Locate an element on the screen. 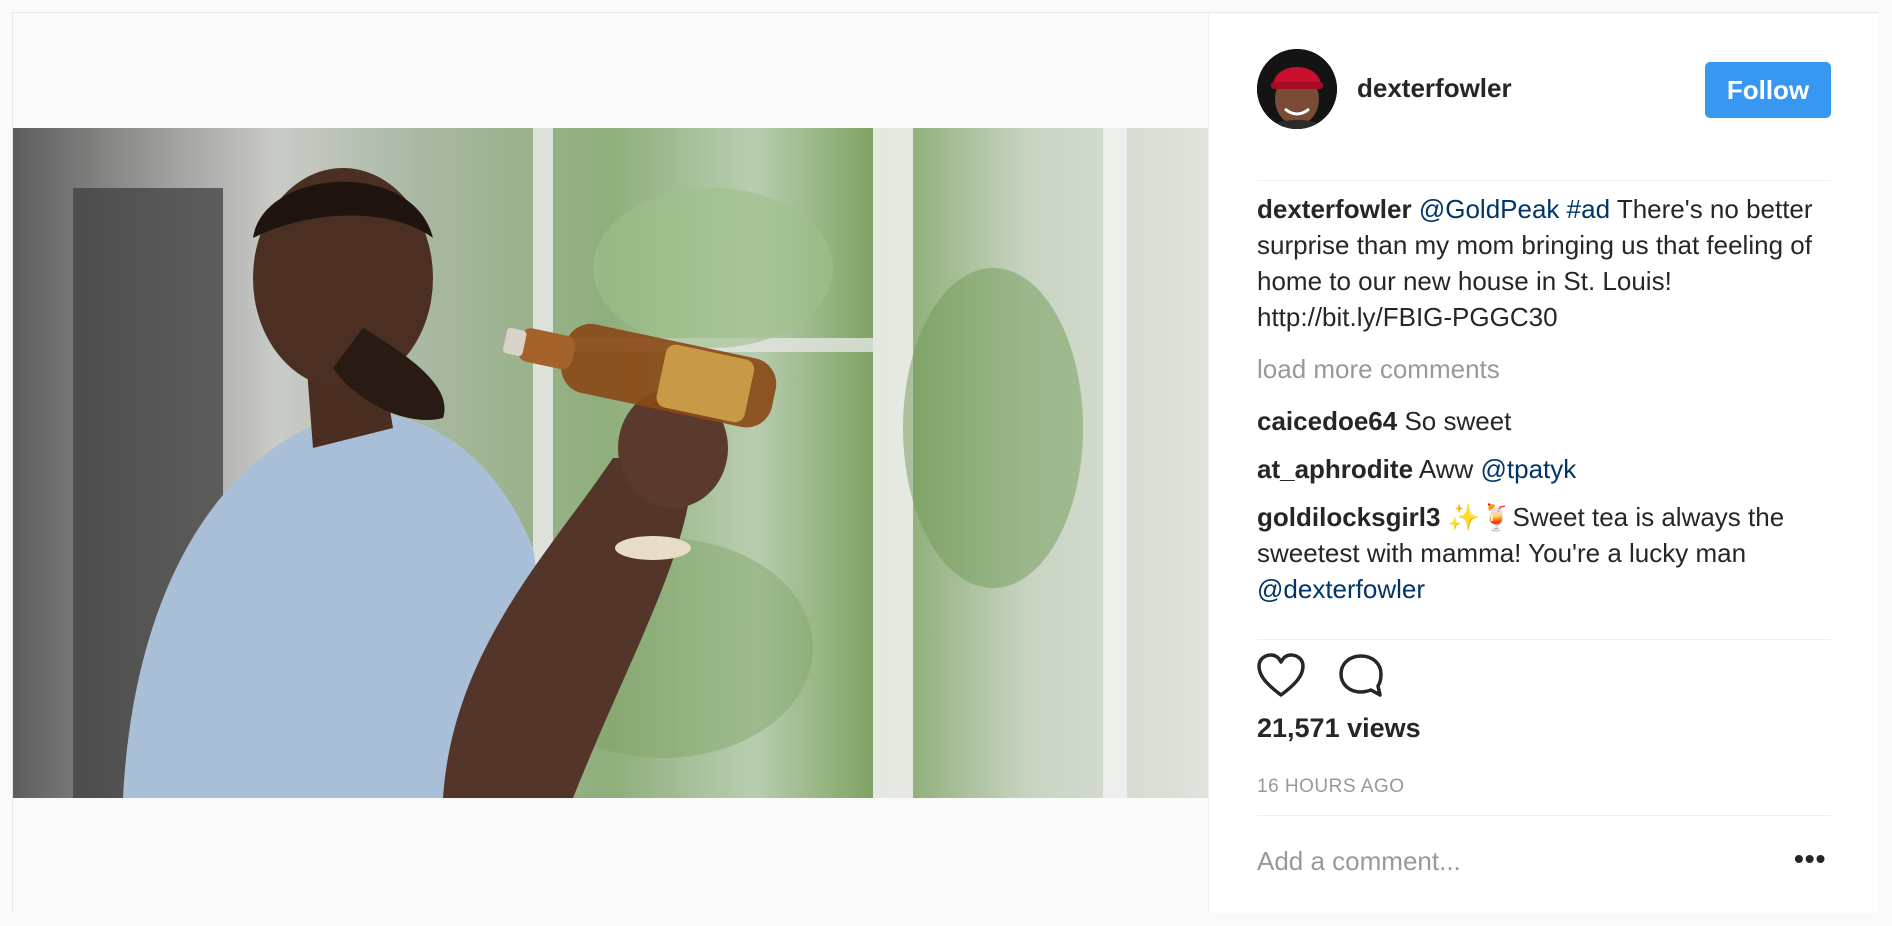 This screenshot has width=1892, height=926. add-comment-input is located at coordinates (1507, 861).